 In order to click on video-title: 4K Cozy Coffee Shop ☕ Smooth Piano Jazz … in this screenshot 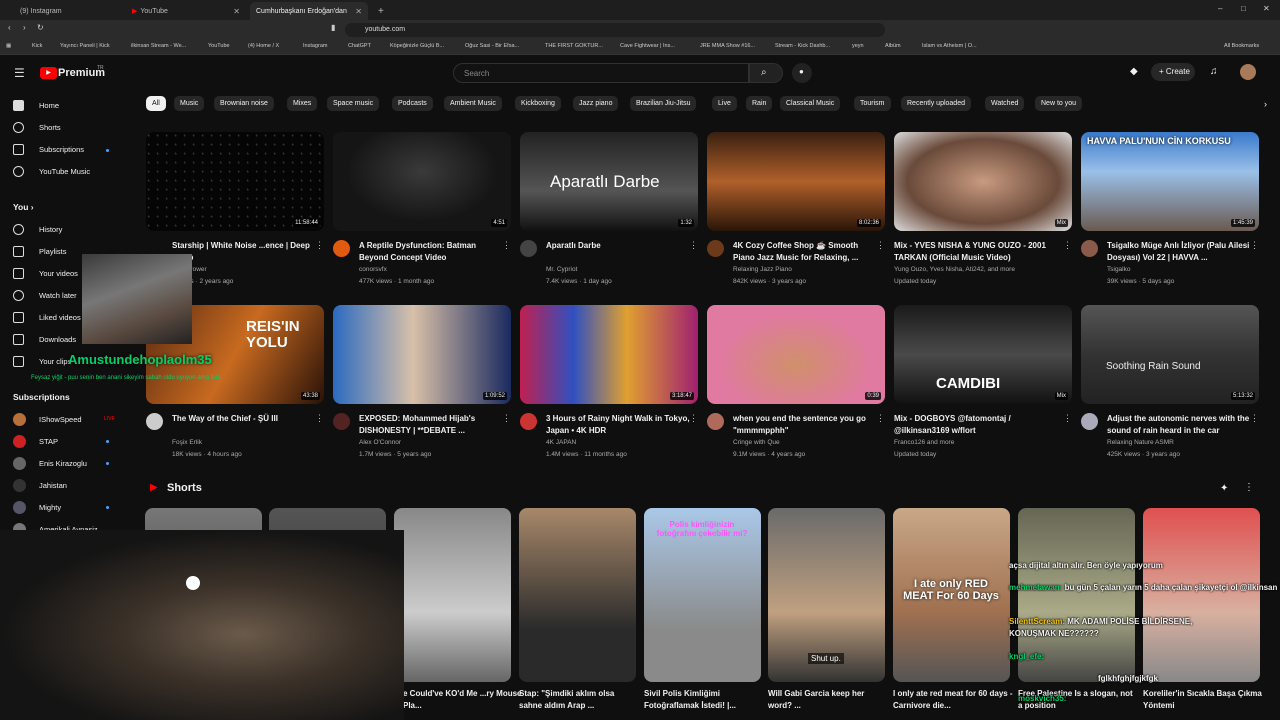, I will do `click(806, 252)`.